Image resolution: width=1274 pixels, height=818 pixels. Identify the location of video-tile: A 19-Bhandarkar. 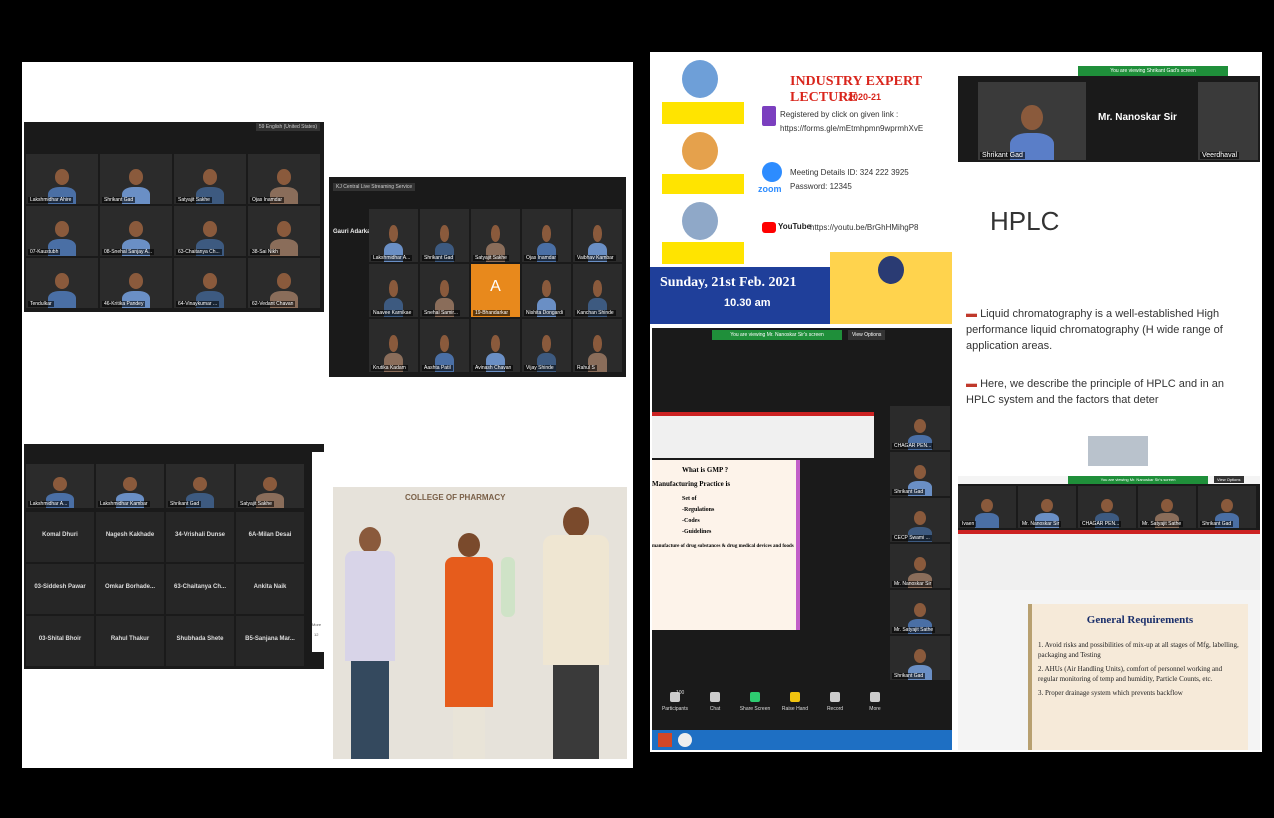
(495, 290).